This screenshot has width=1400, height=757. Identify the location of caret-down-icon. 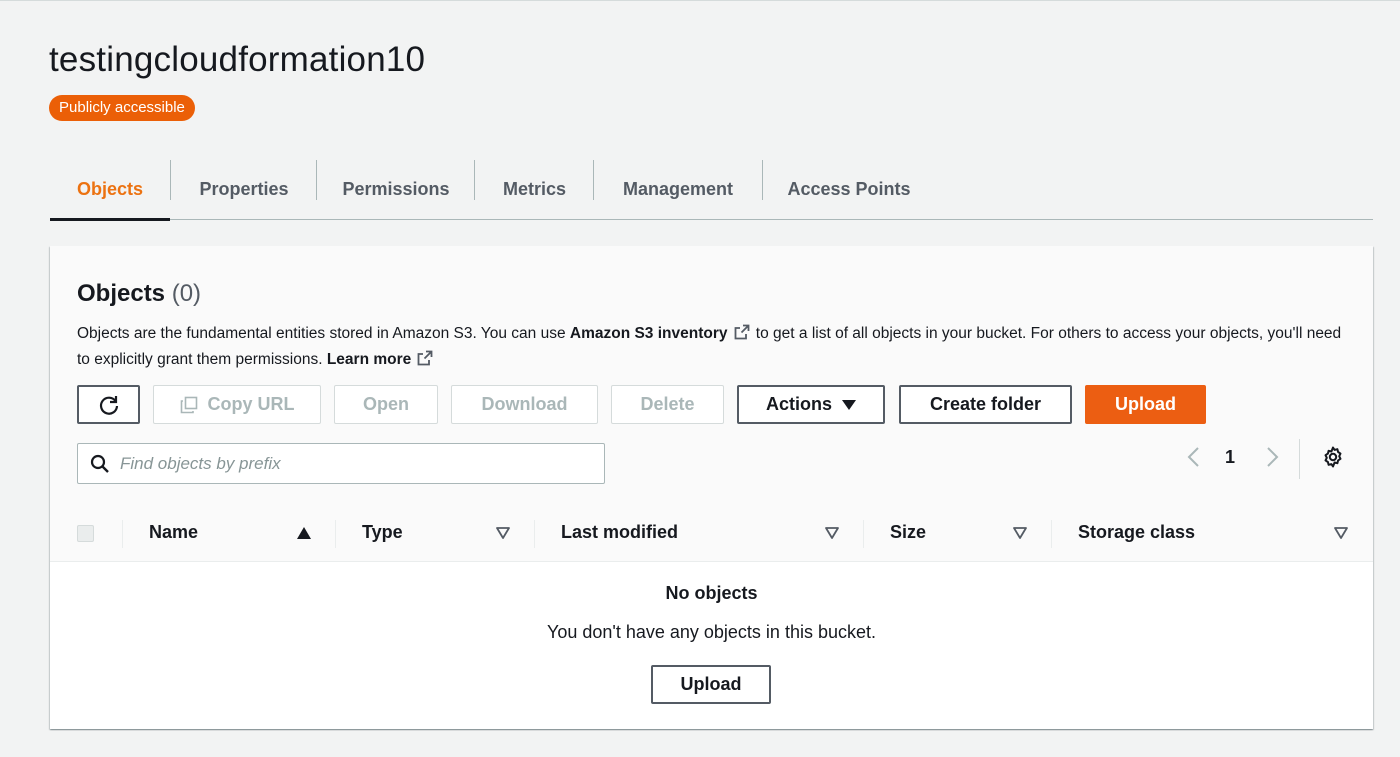
(849, 404).